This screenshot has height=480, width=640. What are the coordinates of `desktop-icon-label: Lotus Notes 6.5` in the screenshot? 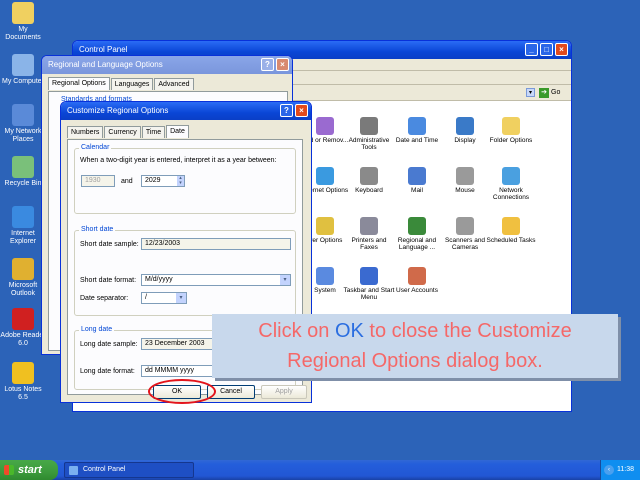 It's located at (23, 393).